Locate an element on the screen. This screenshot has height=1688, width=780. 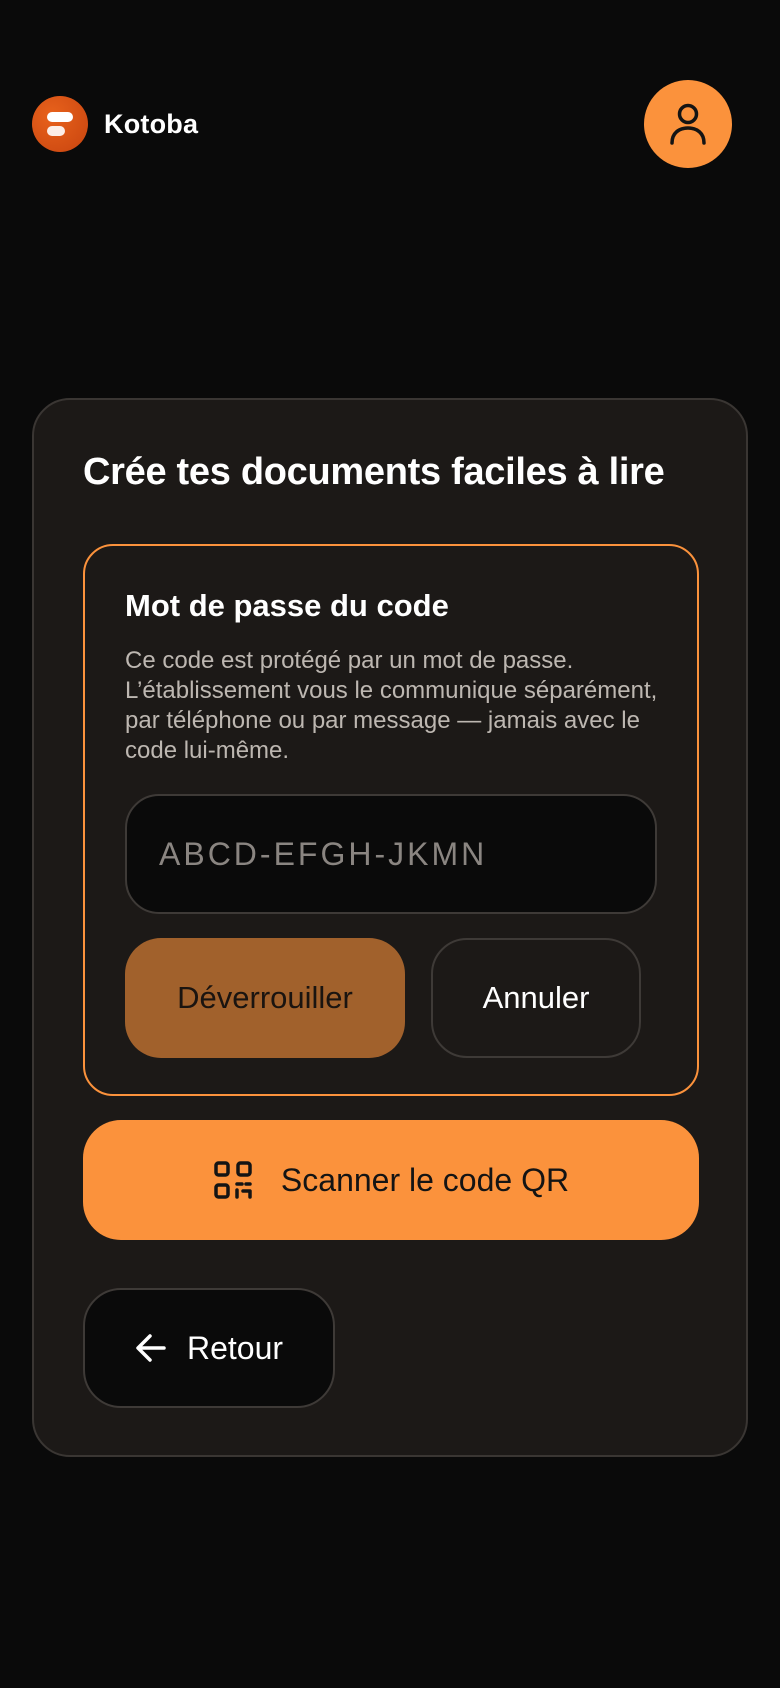
page-title: Crée tes documents faciles à lire is located at coordinates (374, 472).